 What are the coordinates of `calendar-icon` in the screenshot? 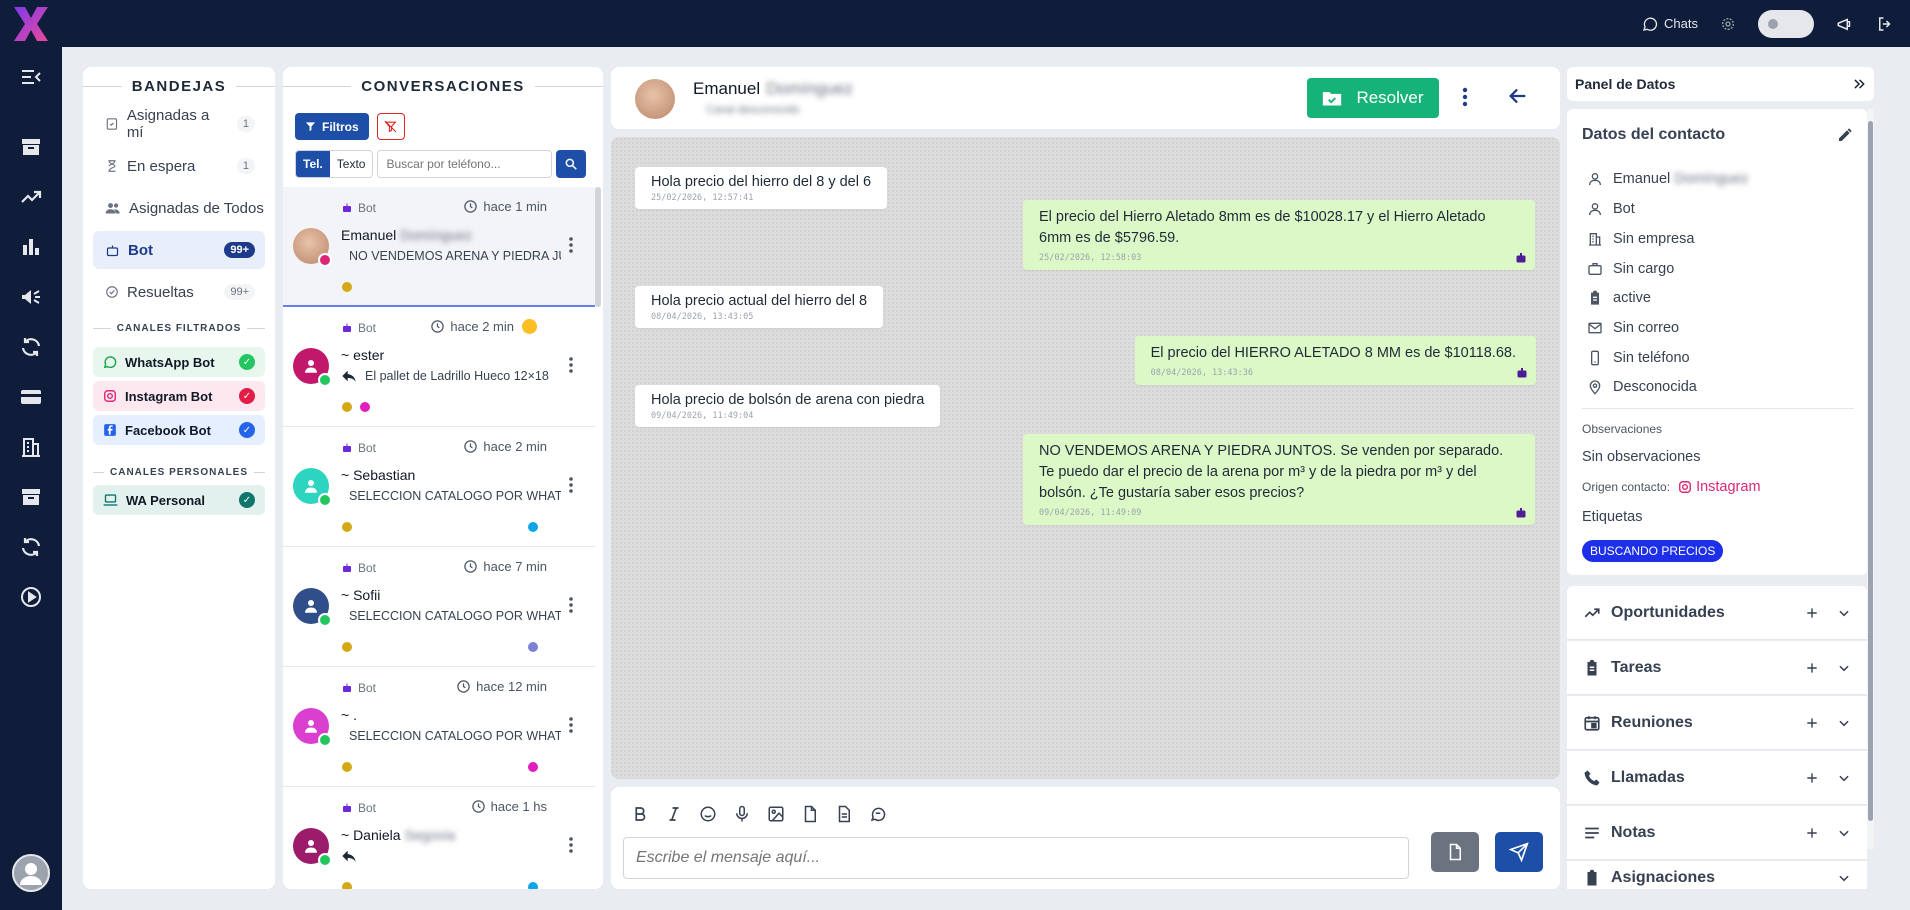 It's located at (1592, 723).